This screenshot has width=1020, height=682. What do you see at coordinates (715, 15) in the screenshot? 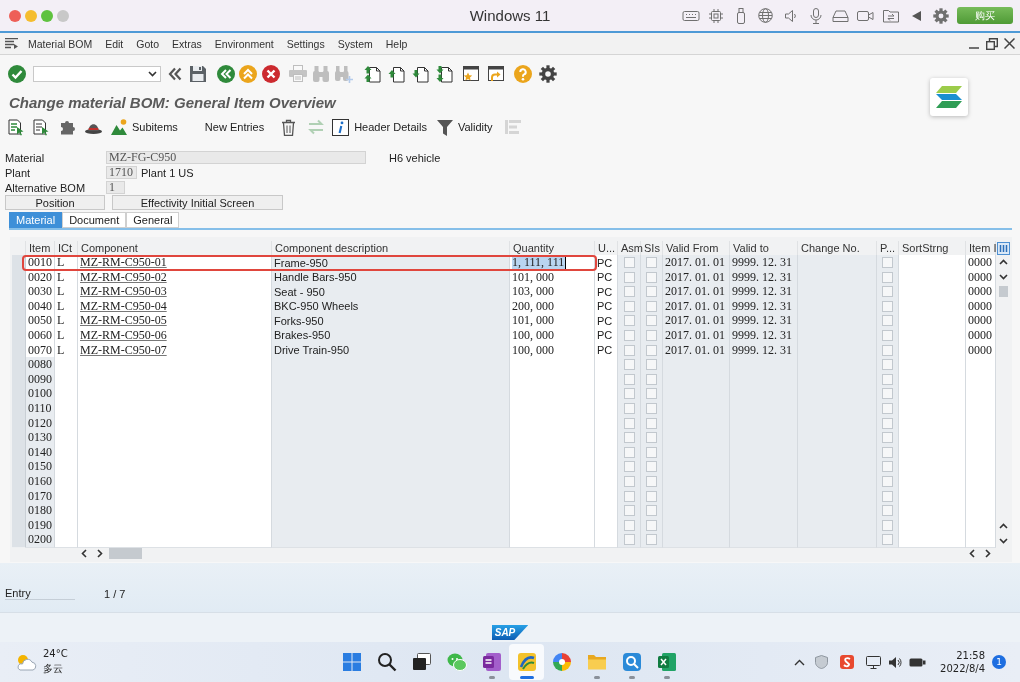
I see `chip-icon` at bounding box center [715, 15].